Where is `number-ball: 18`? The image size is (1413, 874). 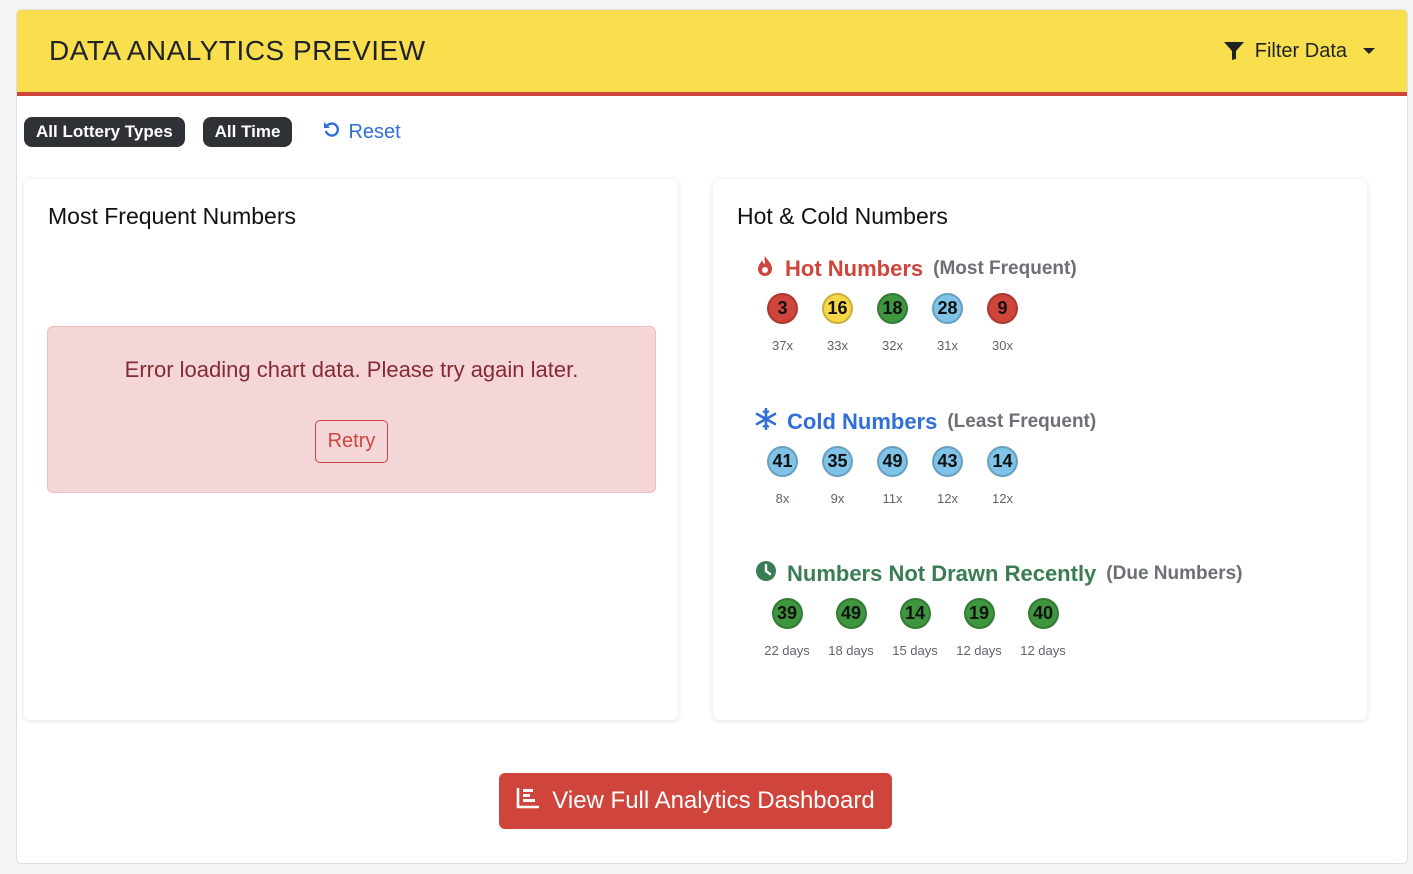 number-ball: 18 is located at coordinates (892, 308).